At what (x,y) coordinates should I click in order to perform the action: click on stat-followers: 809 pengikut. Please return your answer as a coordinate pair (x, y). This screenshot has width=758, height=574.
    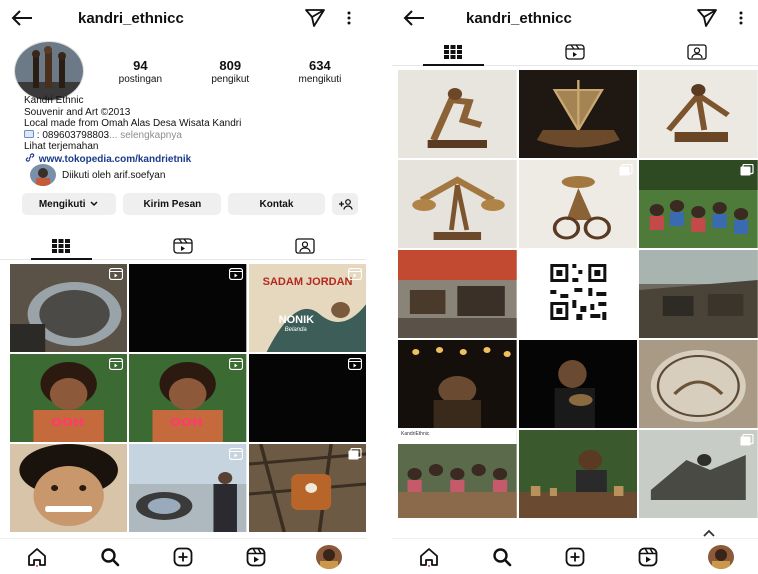
    Looking at the image, I should click on (230, 71).